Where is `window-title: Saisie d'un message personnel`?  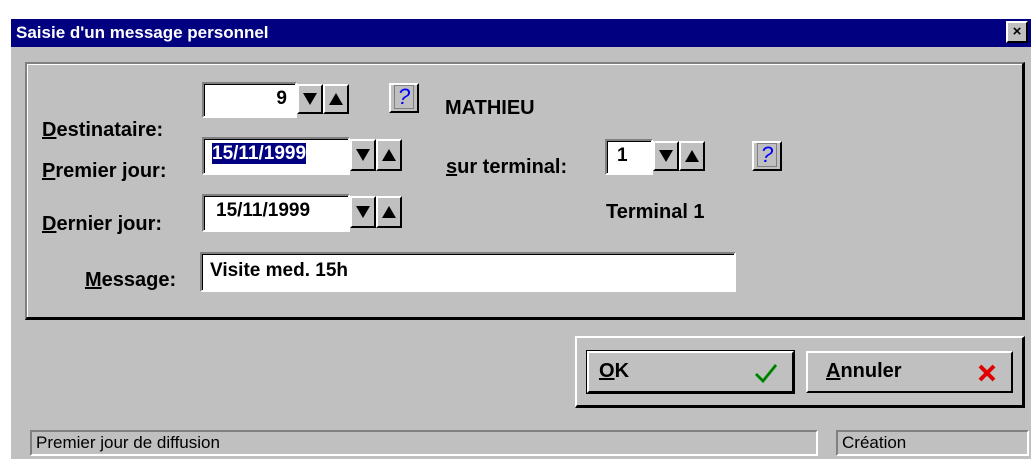
window-title: Saisie d'un message personnel is located at coordinates (142, 32).